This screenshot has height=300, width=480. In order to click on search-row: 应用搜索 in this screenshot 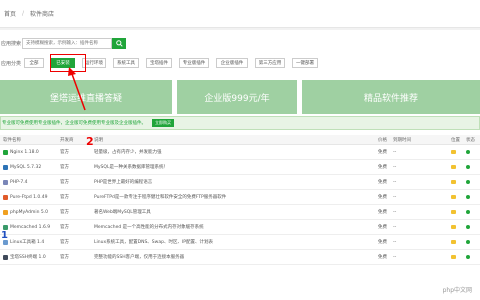, I will do `click(63, 43)`.